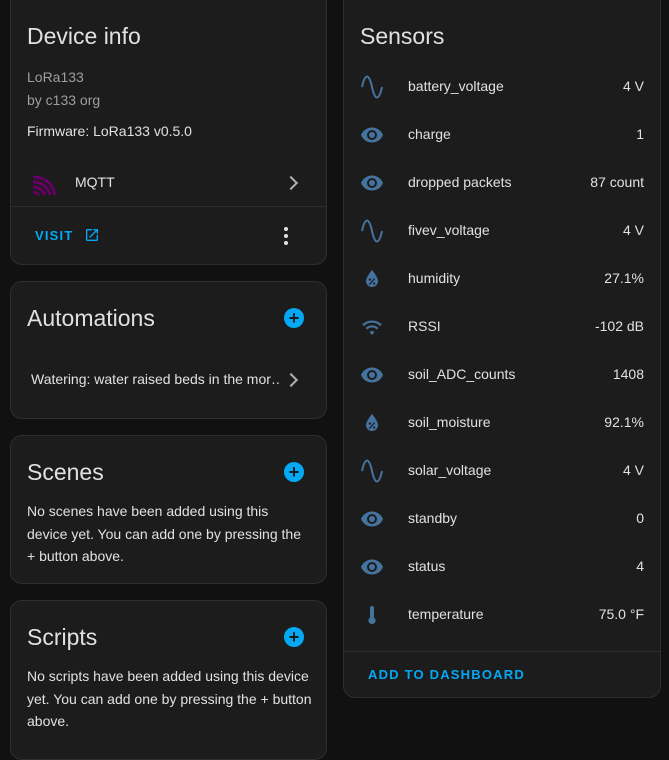 The width and height of the screenshot is (669, 760). What do you see at coordinates (429, 134) in the screenshot?
I see `sensor-name: charge` at bounding box center [429, 134].